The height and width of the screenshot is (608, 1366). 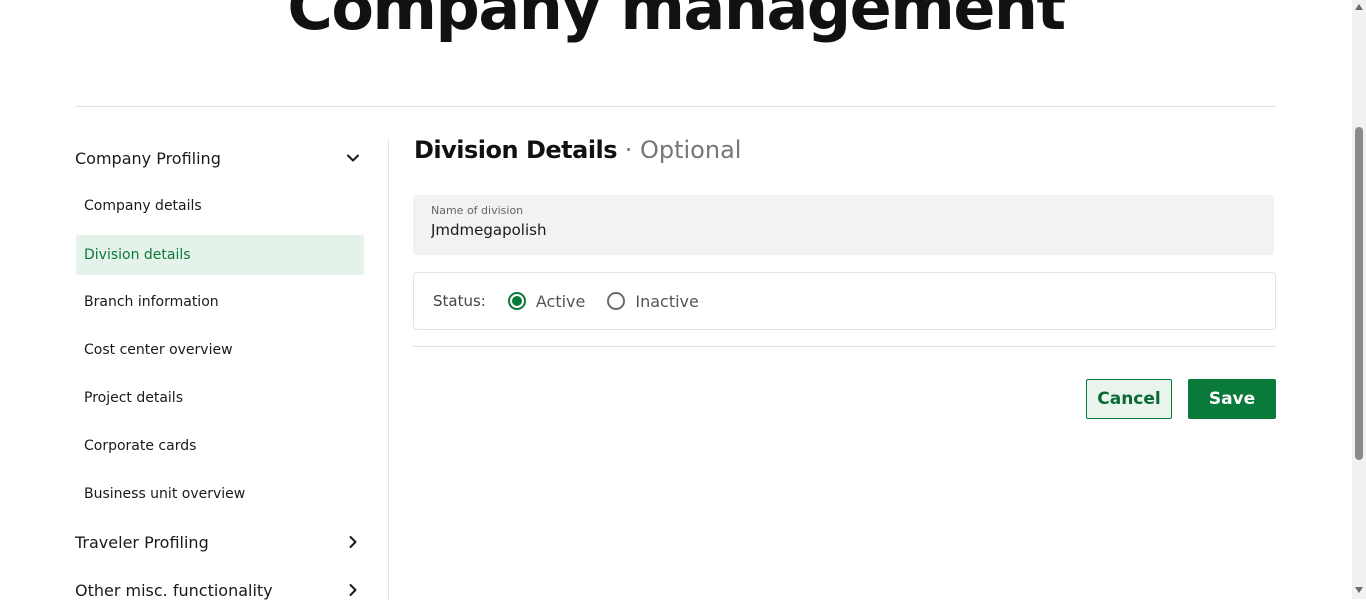 I want to click on status-radio-inactive: Inactive, so click(x=653, y=301).